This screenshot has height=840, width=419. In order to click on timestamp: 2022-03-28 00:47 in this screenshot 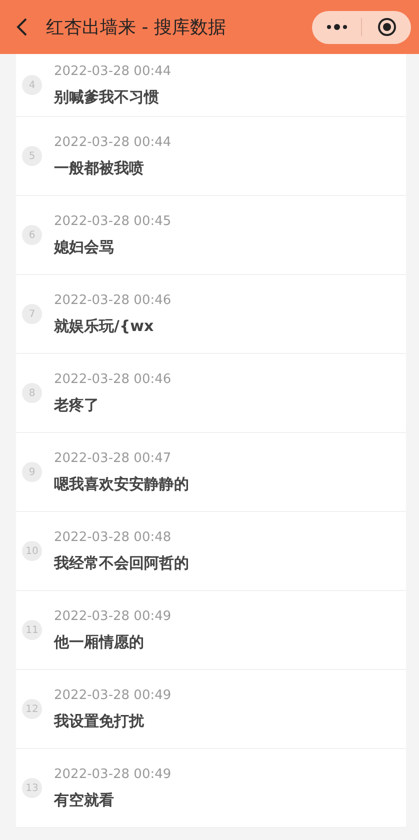, I will do `click(113, 458)`.